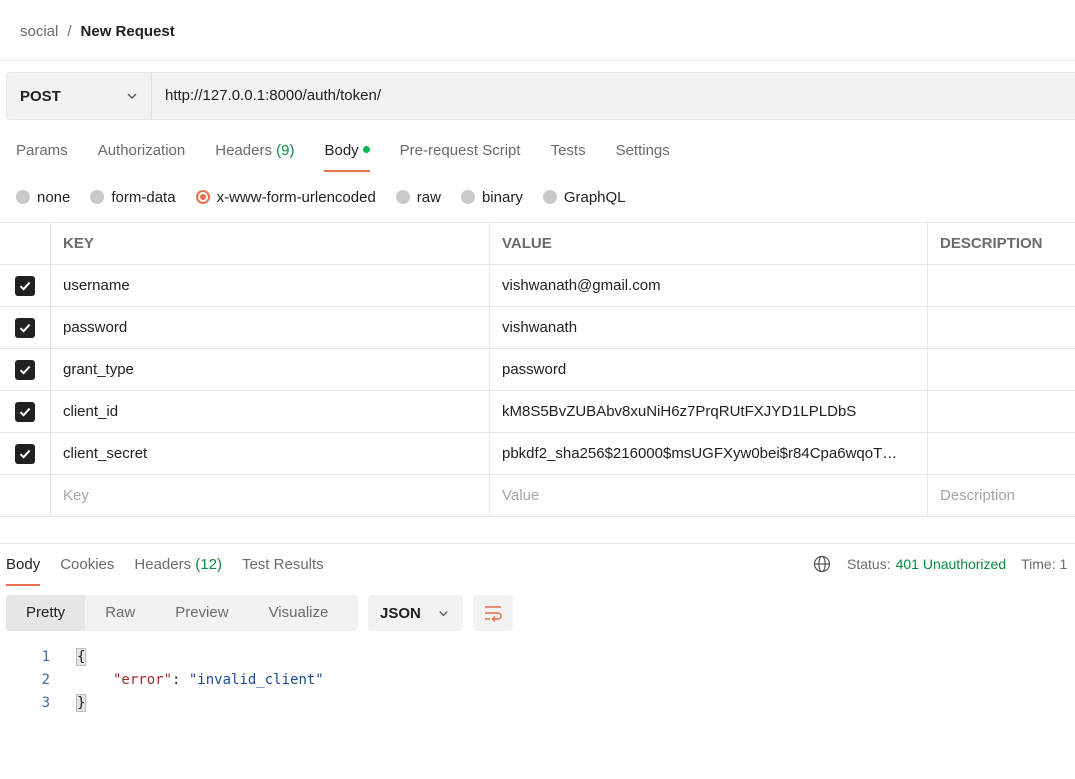 This screenshot has height=779, width=1075. Describe the element at coordinates (270, 369) in the screenshot. I see `key-cell: grant_type` at that location.